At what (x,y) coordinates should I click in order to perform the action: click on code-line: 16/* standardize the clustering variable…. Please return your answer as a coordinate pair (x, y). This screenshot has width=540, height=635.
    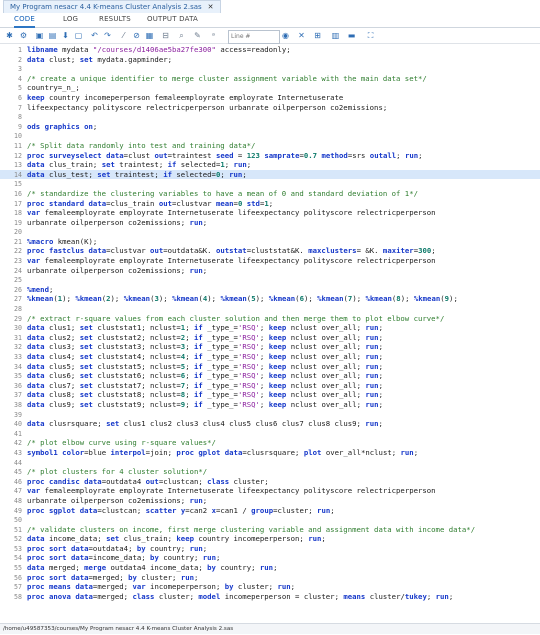
    Looking at the image, I should click on (270, 194).